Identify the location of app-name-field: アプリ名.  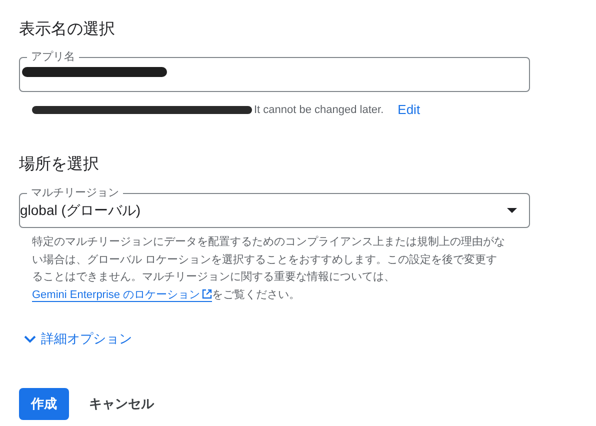
(274, 71).